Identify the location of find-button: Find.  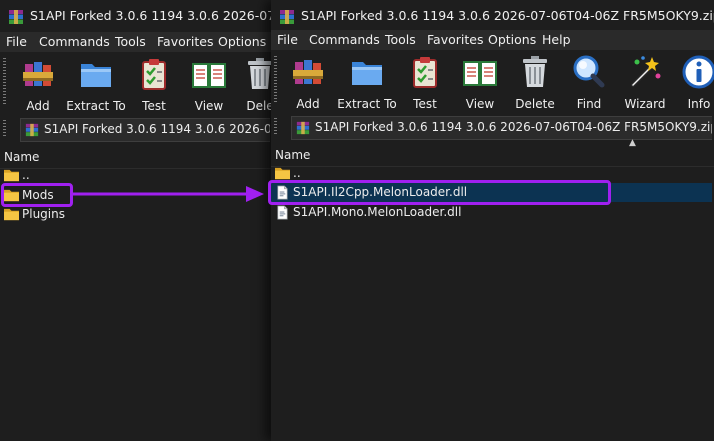
(589, 82).